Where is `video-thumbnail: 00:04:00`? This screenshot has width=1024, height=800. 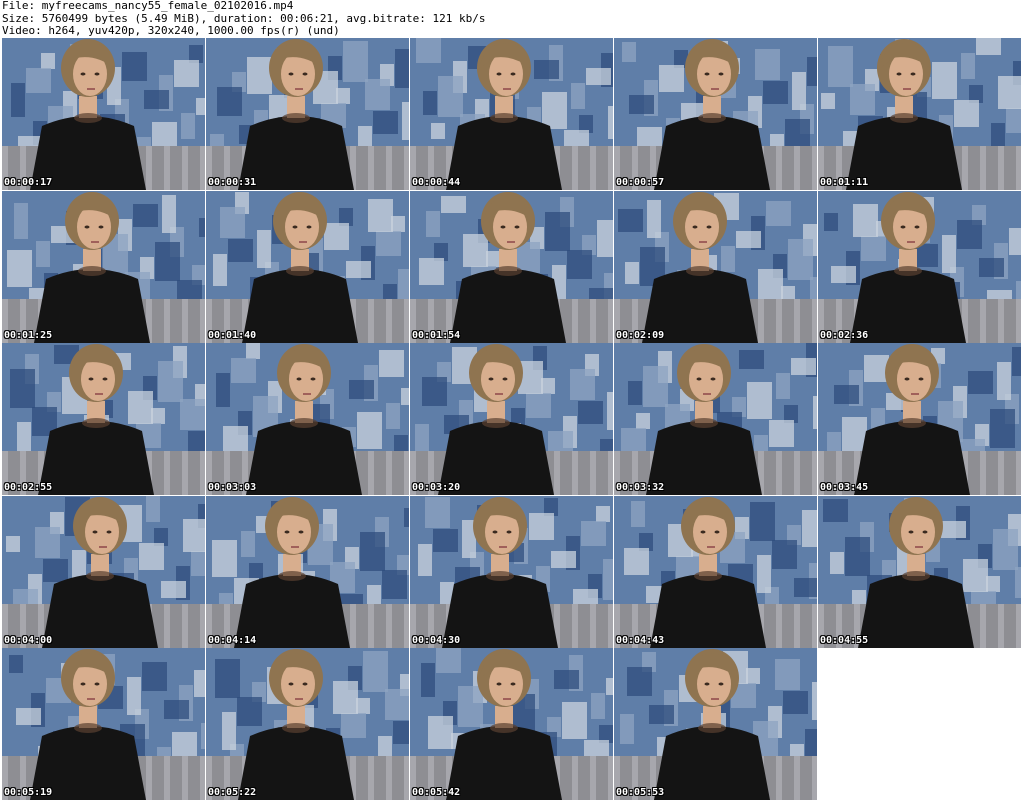 video-thumbnail: 00:04:00 is located at coordinates (103, 571).